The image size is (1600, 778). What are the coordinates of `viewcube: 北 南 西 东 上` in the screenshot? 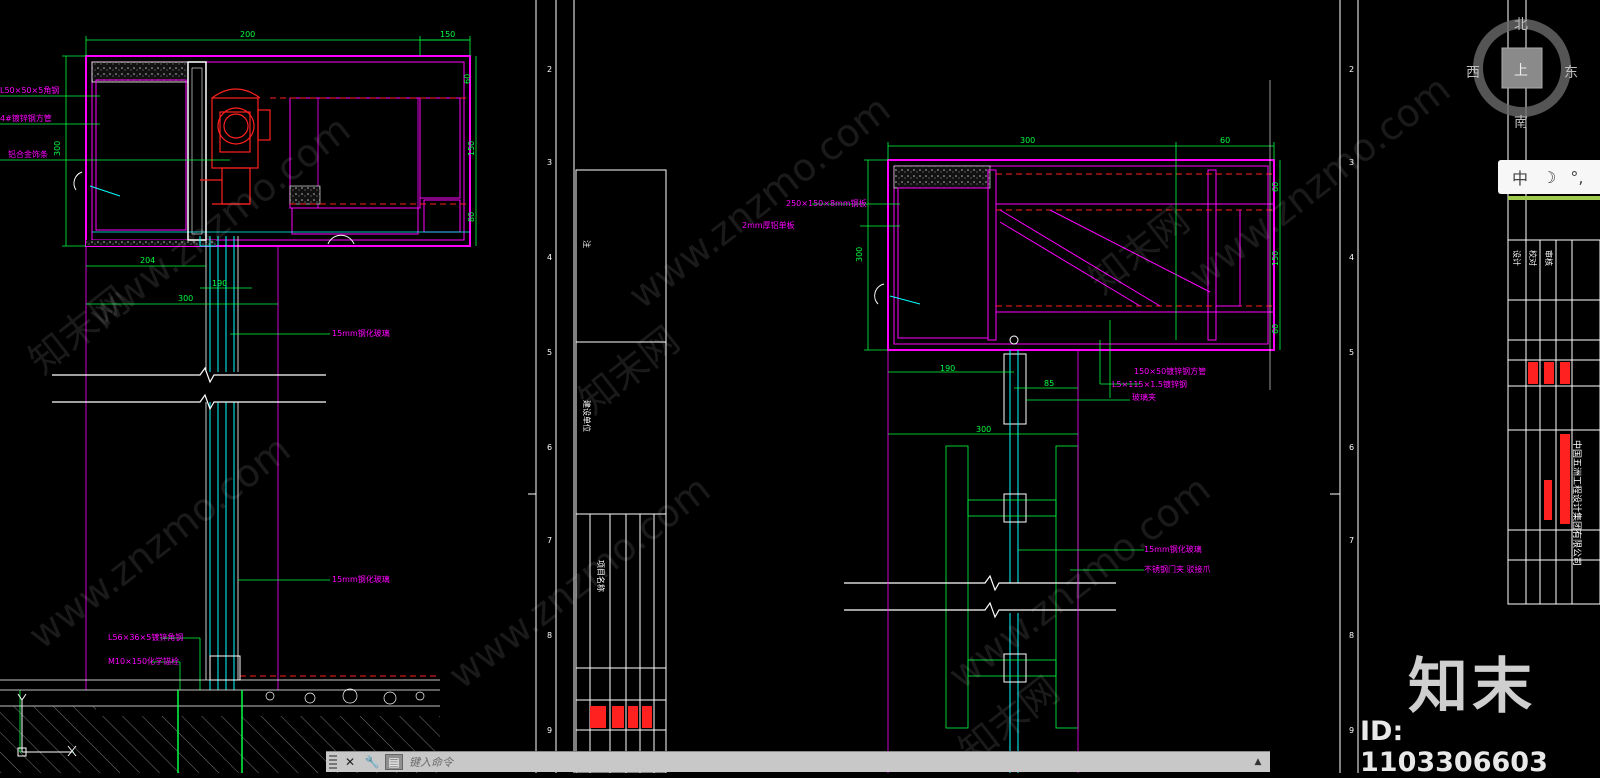 It's located at (1522, 72).